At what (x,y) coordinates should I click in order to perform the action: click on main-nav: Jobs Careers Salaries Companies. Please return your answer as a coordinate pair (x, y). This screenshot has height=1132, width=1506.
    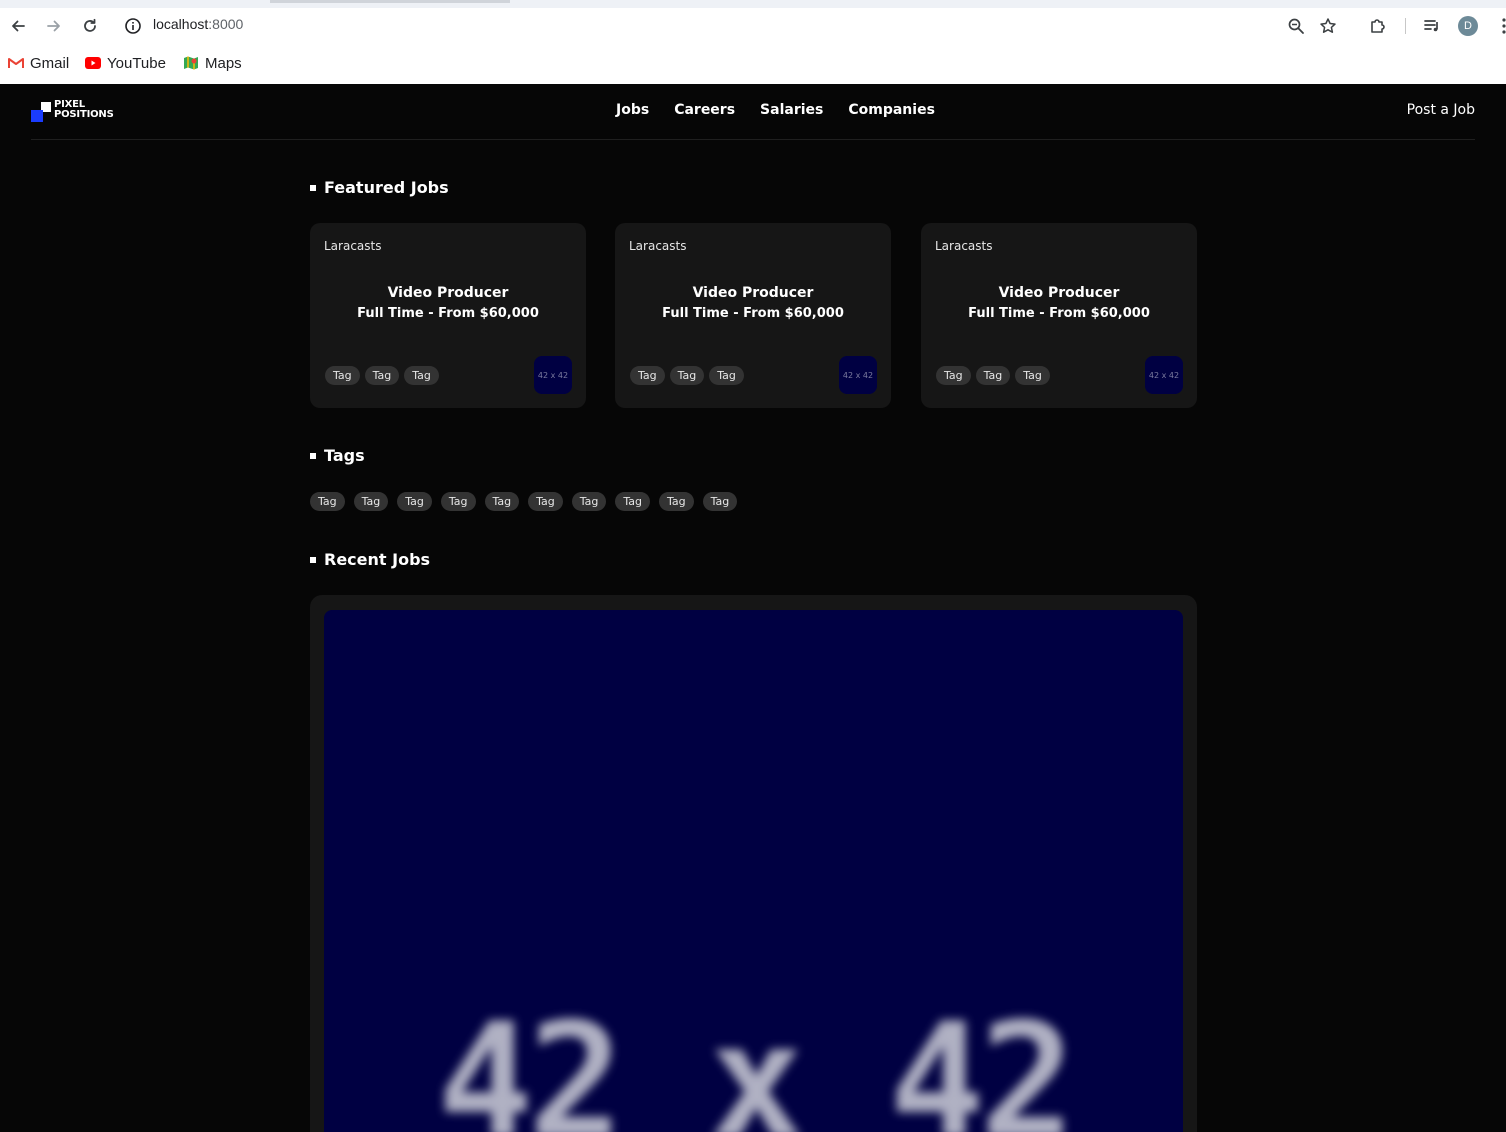
    Looking at the image, I should click on (775, 110).